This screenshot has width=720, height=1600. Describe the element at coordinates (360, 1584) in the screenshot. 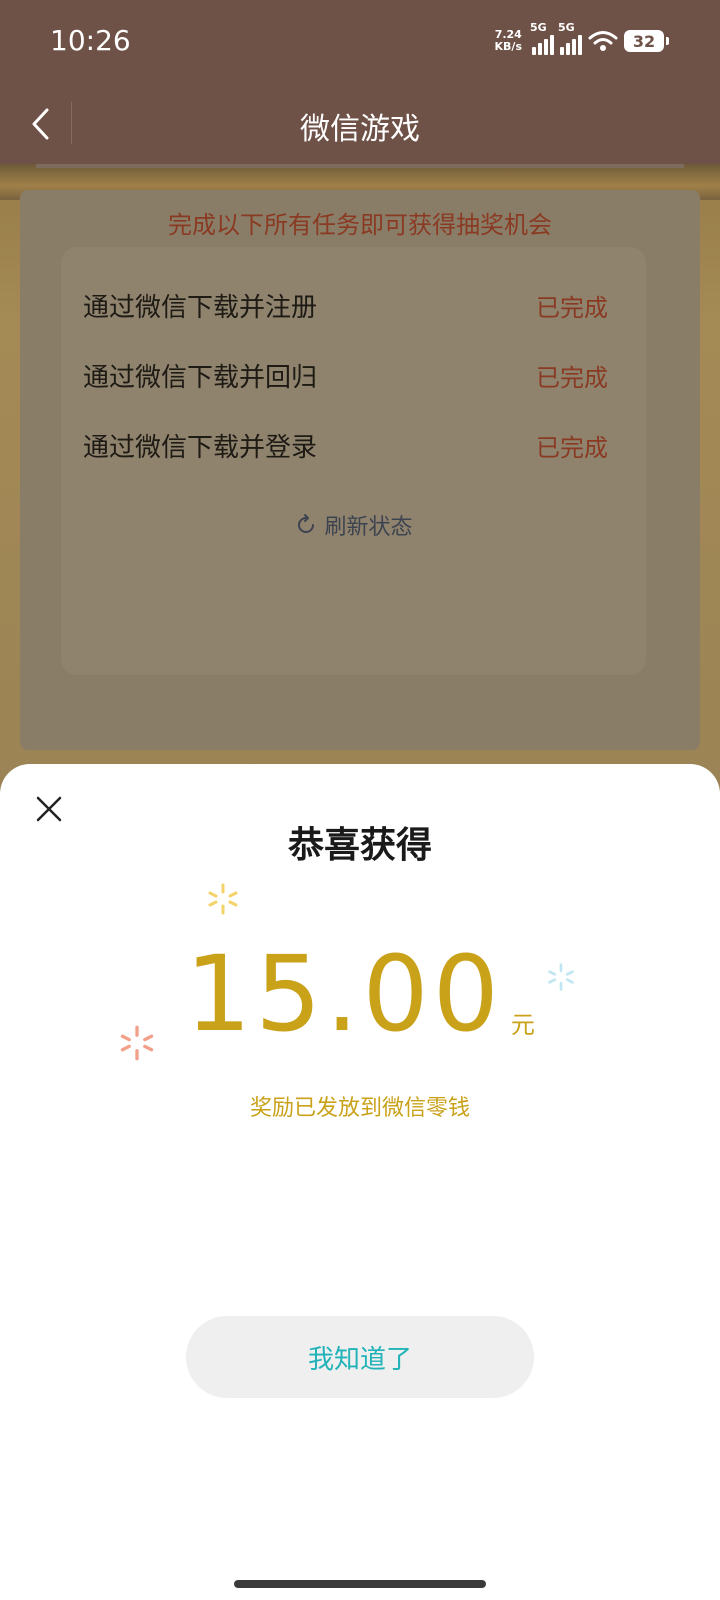

I see `home-indicator` at that location.